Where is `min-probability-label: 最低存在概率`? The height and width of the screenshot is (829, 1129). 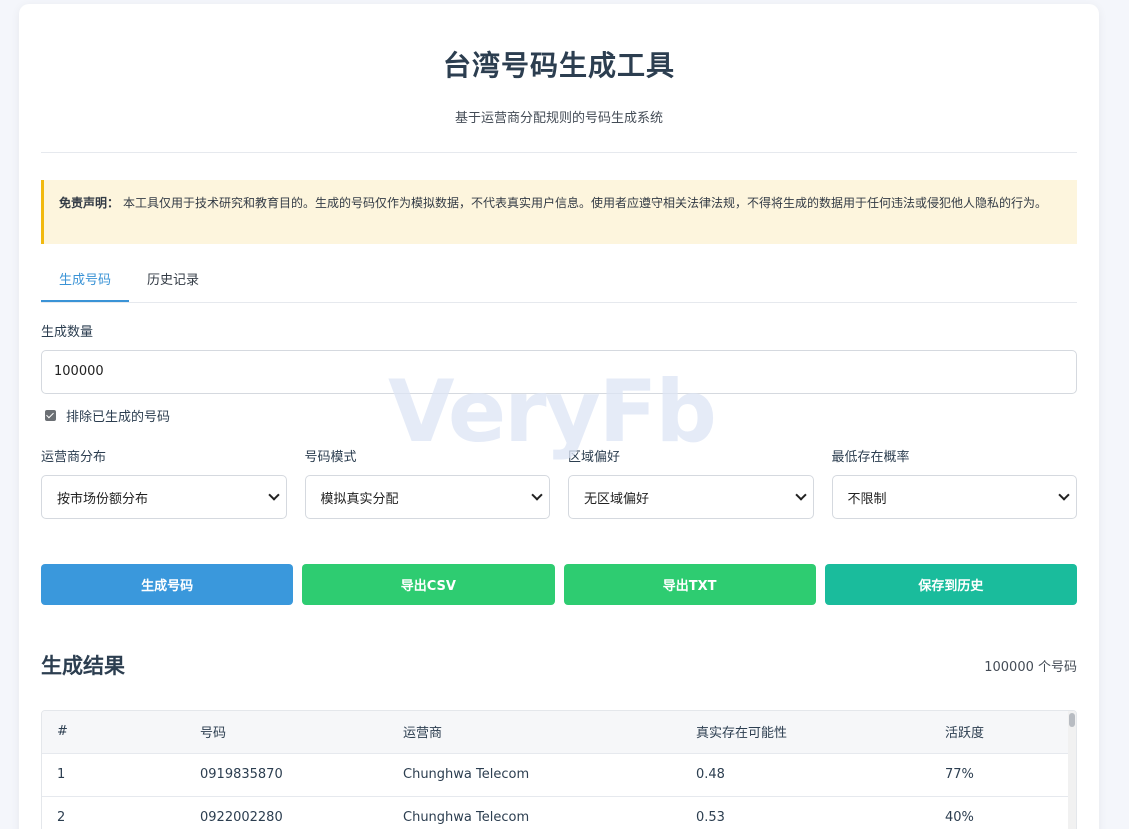
min-probability-label: 最低存在概率 is located at coordinates (870, 457).